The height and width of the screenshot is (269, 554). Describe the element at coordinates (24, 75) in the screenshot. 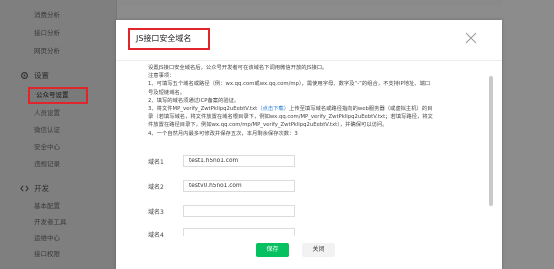

I see `gear-icon` at that location.